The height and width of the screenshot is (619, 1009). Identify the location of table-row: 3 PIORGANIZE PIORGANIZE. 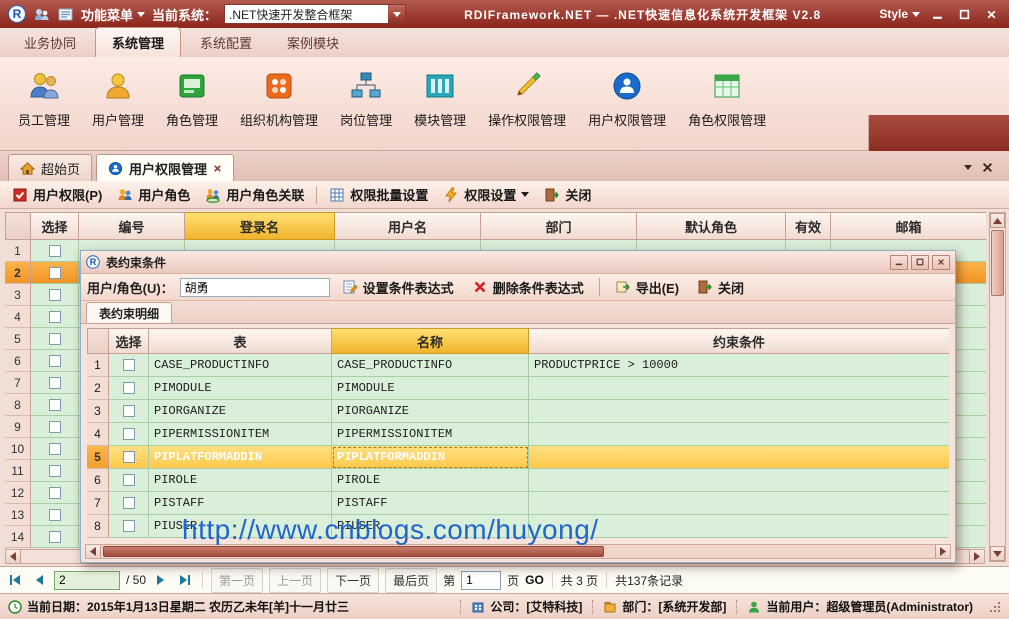
(518, 411).